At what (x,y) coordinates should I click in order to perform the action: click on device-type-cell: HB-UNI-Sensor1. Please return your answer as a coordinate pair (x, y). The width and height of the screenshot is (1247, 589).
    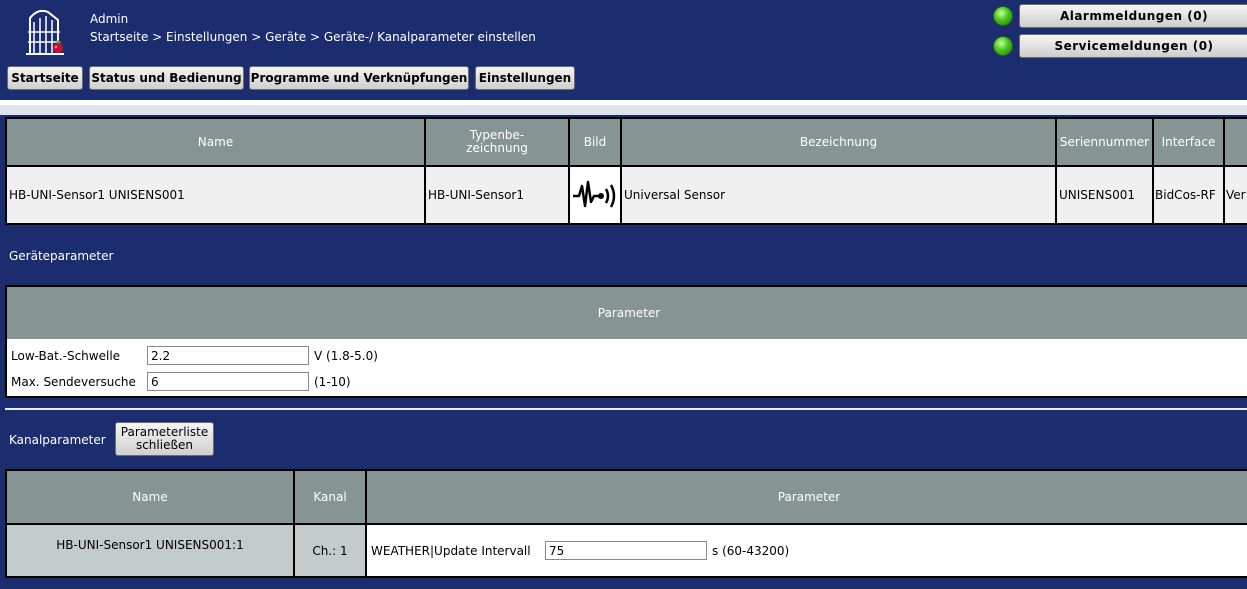
    Looking at the image, I should click on (497, 195).